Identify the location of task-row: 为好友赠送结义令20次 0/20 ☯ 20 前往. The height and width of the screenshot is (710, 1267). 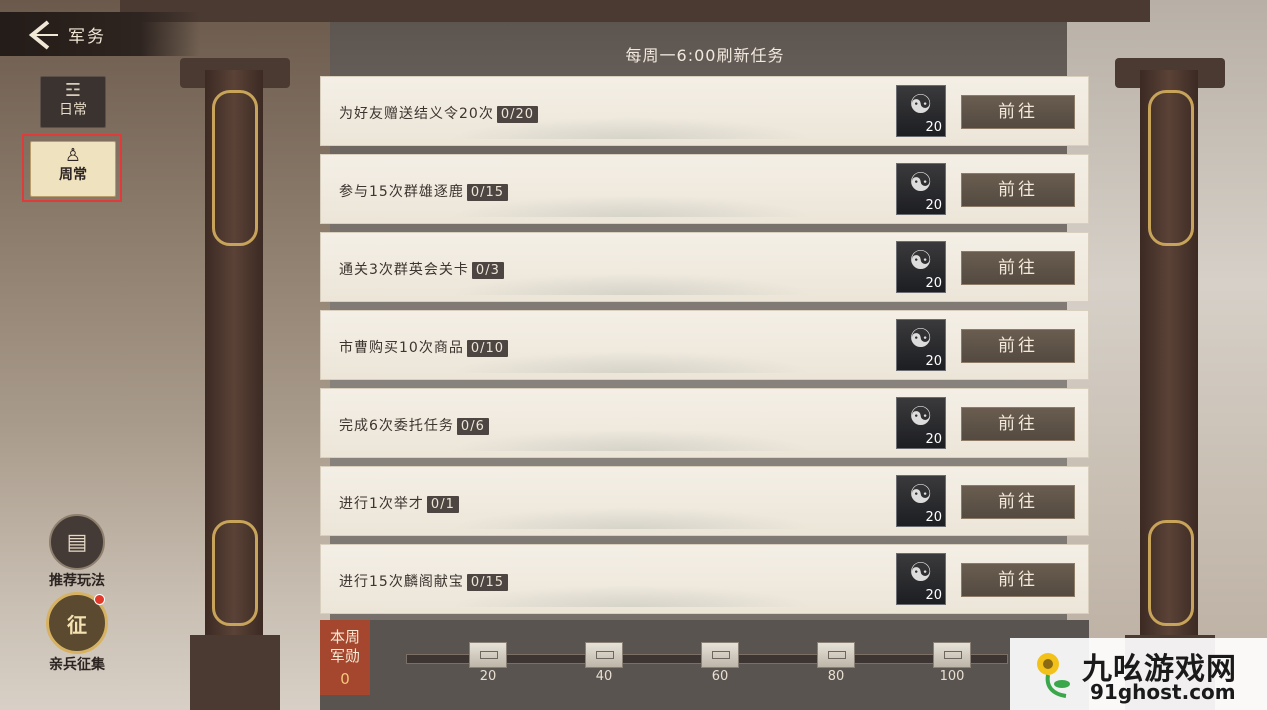
(704, 111).